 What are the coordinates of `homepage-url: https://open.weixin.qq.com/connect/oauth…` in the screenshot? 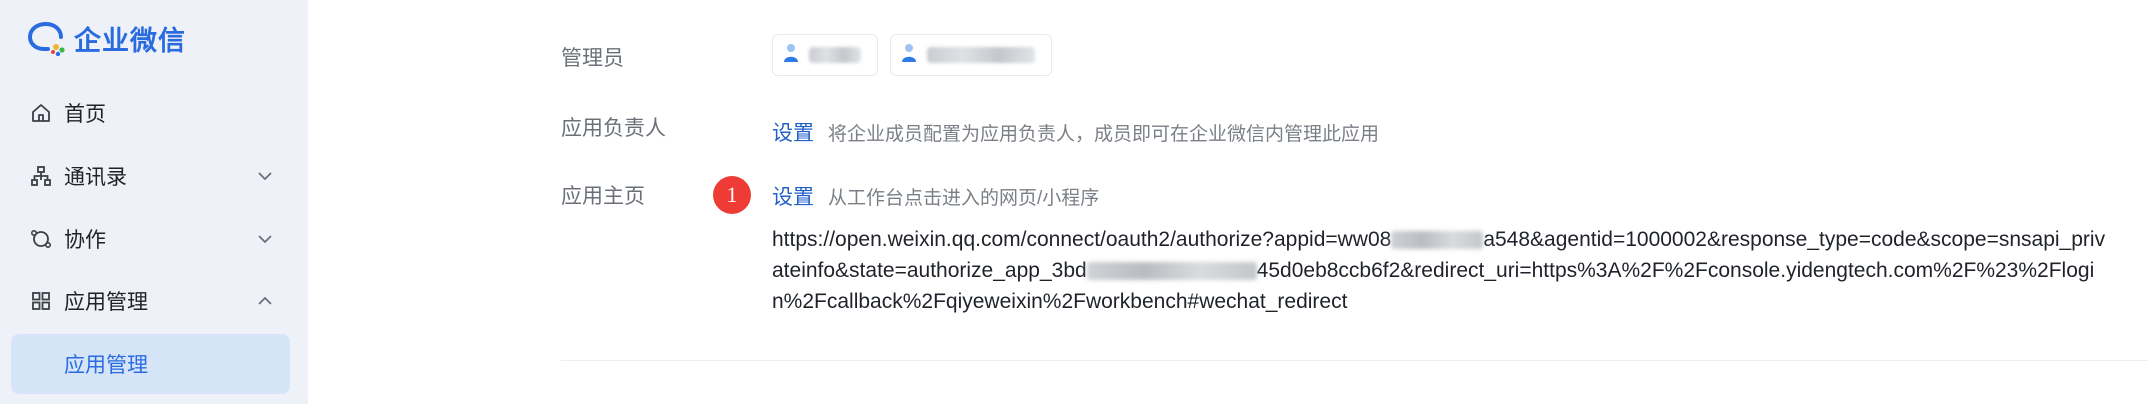 It's located at (1442, 270).